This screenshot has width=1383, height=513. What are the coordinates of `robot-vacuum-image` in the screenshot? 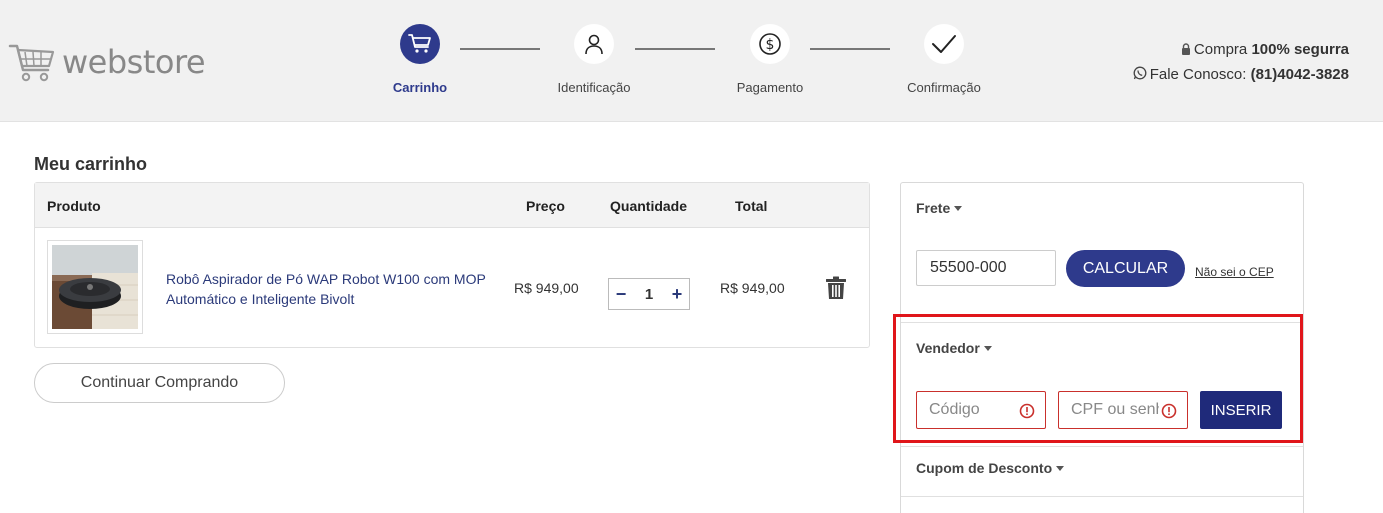 It's located at (95, 287).